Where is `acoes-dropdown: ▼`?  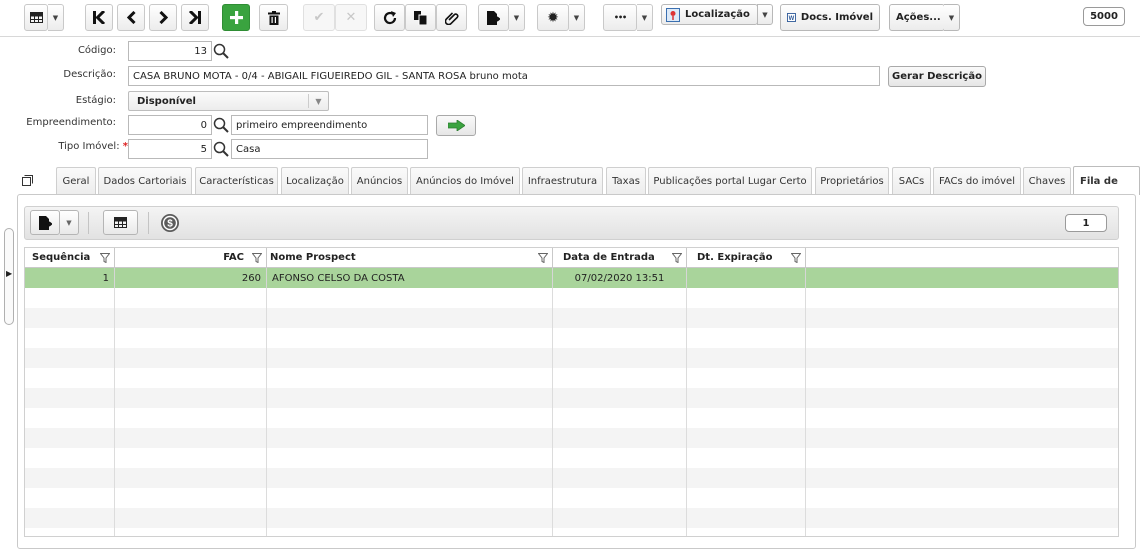
acoes-dropdown: ▼ is located at coordinates (952, 17).